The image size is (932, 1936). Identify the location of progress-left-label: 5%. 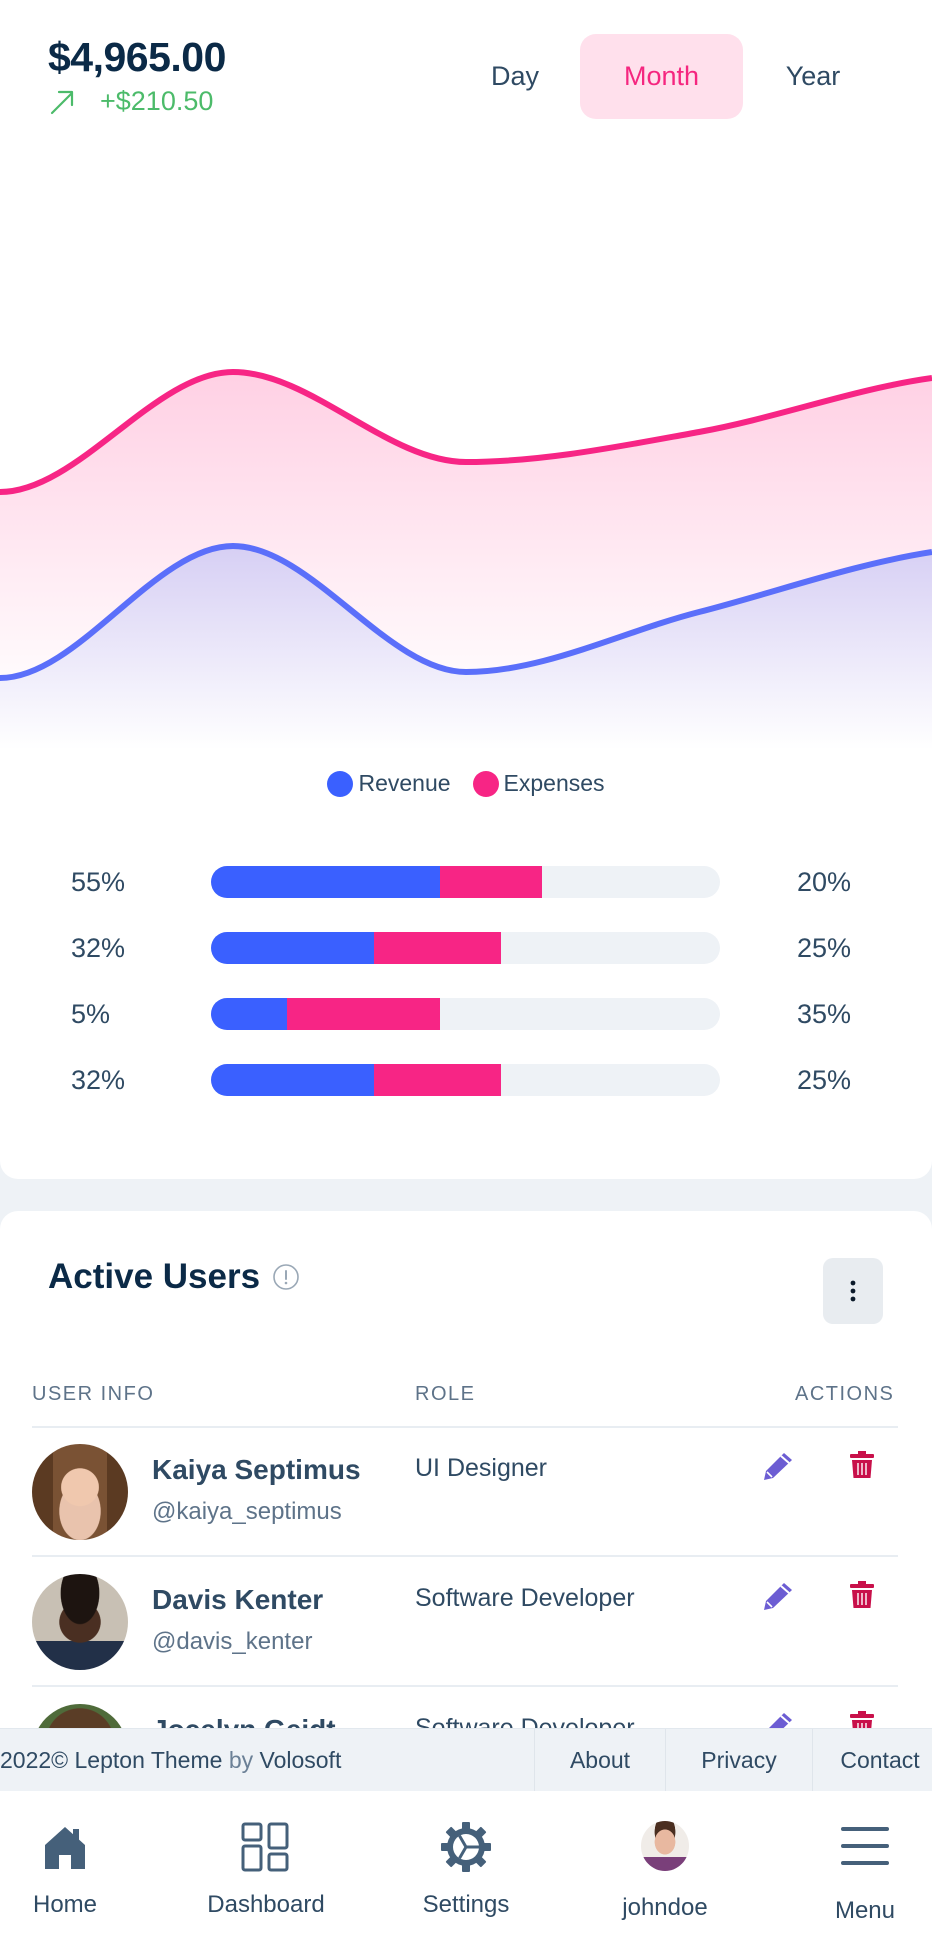
(91, 1014).